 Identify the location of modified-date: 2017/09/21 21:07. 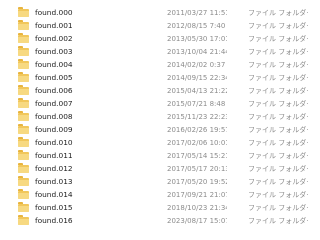
(197, 195).